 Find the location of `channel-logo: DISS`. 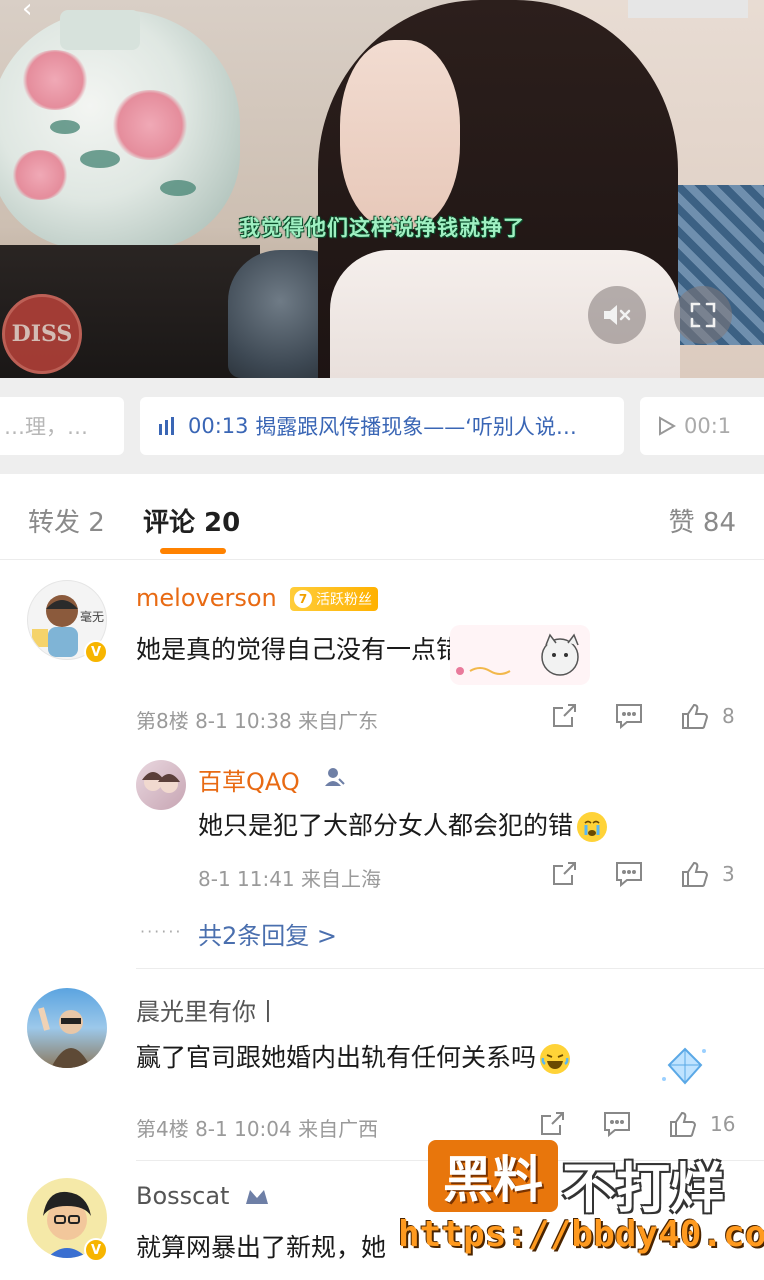

channel-logo: DISS is located at coordinates (42, 334).